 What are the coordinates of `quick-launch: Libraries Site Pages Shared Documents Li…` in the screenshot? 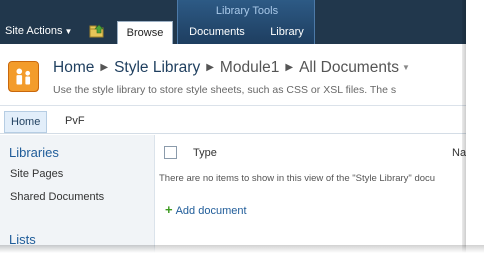 It's located at (77, 194).